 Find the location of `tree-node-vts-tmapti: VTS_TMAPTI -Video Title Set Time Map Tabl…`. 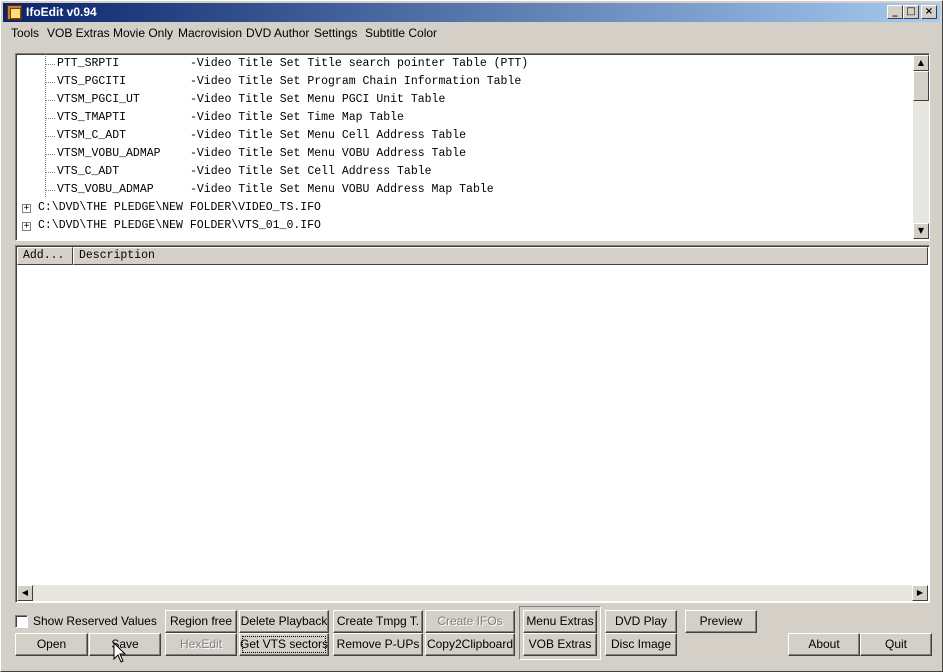

tree-node-vts-tmapti: VTS_TMAPTI -Video Title Set Time Map Tabl… is located at coordinates (230, 118).